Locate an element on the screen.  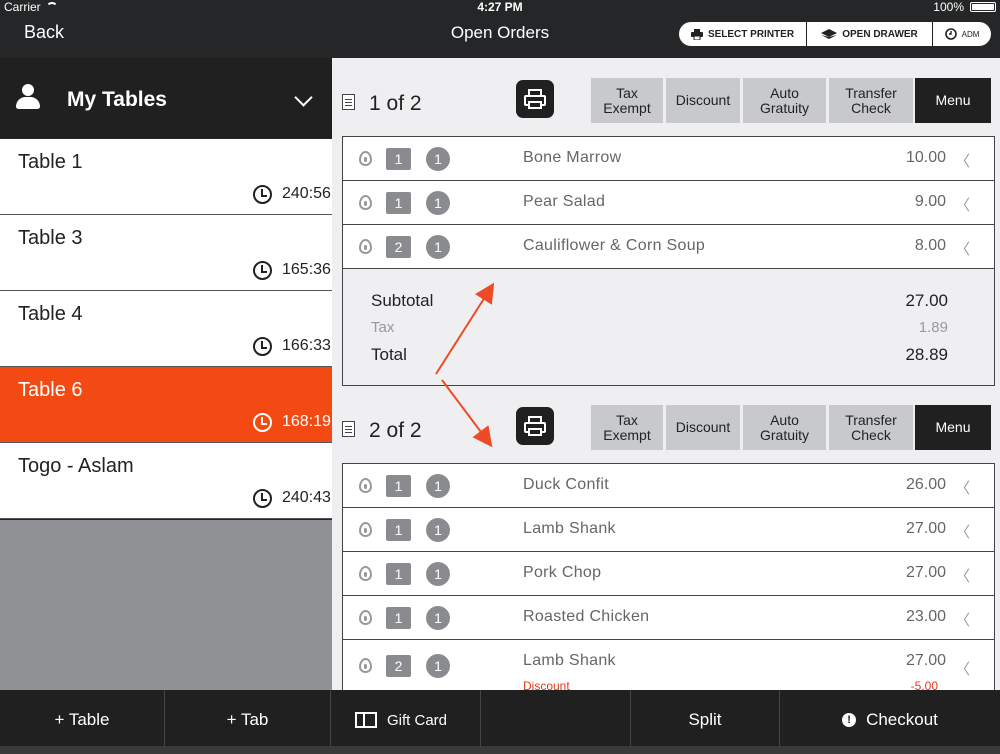
item-price: 10.00 is located at coordinates (925, 157).